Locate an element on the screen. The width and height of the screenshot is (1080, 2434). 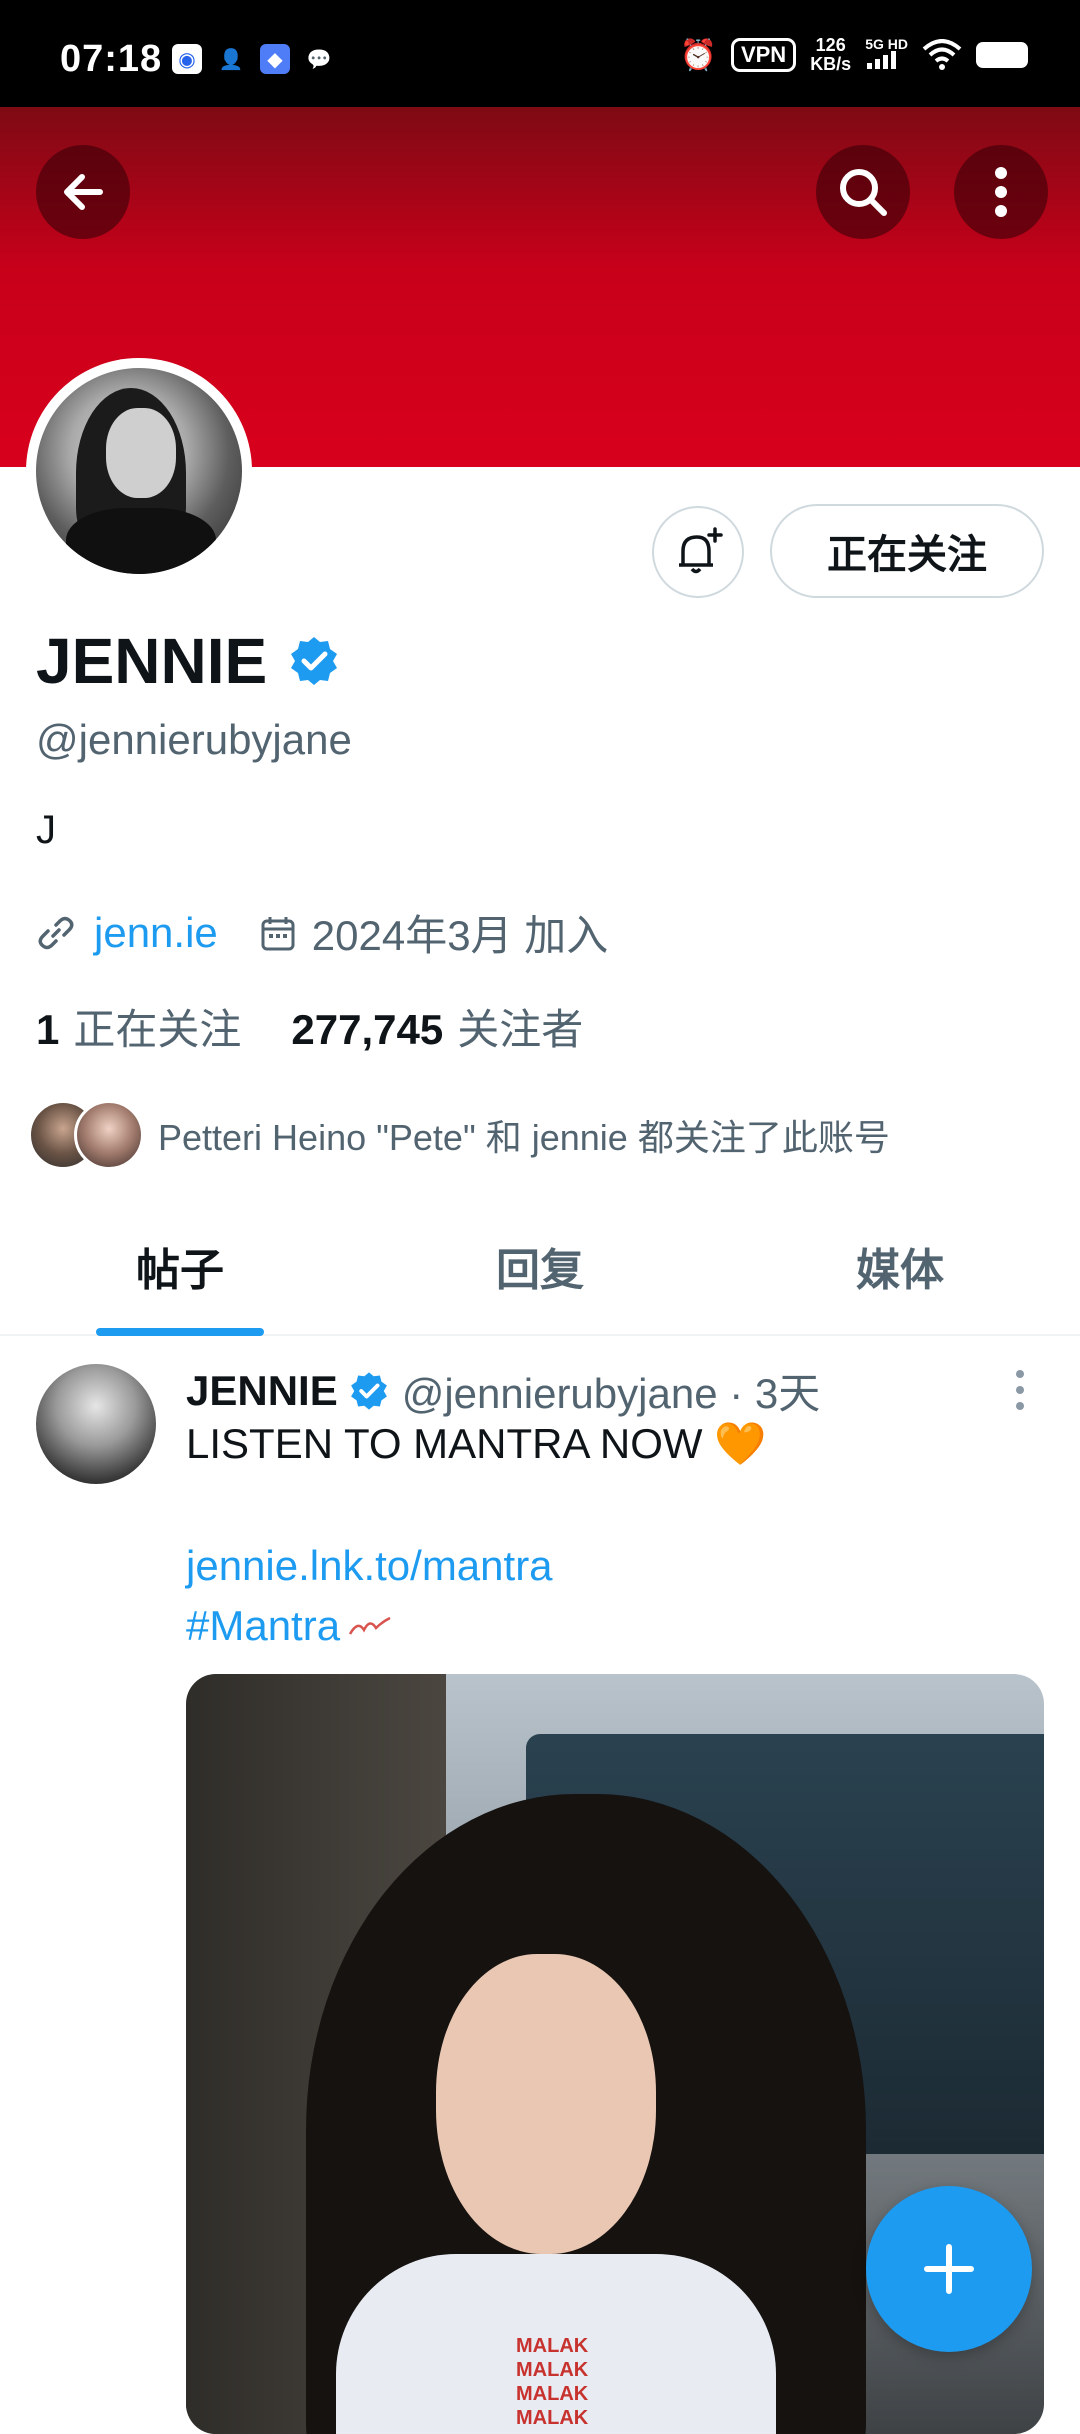
follow-counts: 1 正在关注 277,745 关注者 is located at coordinates (309, 1026).